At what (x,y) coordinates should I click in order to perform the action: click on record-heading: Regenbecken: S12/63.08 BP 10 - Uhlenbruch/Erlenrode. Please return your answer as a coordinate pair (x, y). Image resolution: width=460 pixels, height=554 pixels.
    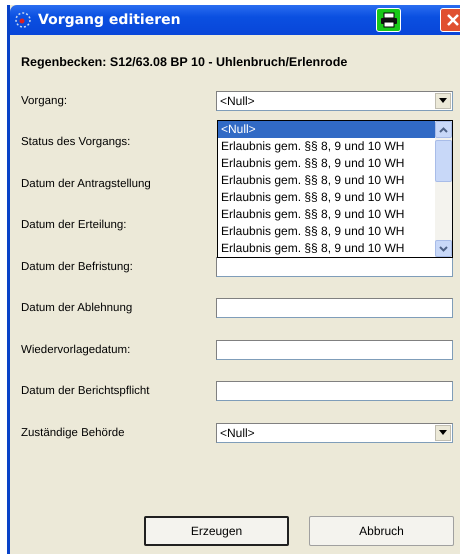
    Looking at the image, I should click on (184, 62).